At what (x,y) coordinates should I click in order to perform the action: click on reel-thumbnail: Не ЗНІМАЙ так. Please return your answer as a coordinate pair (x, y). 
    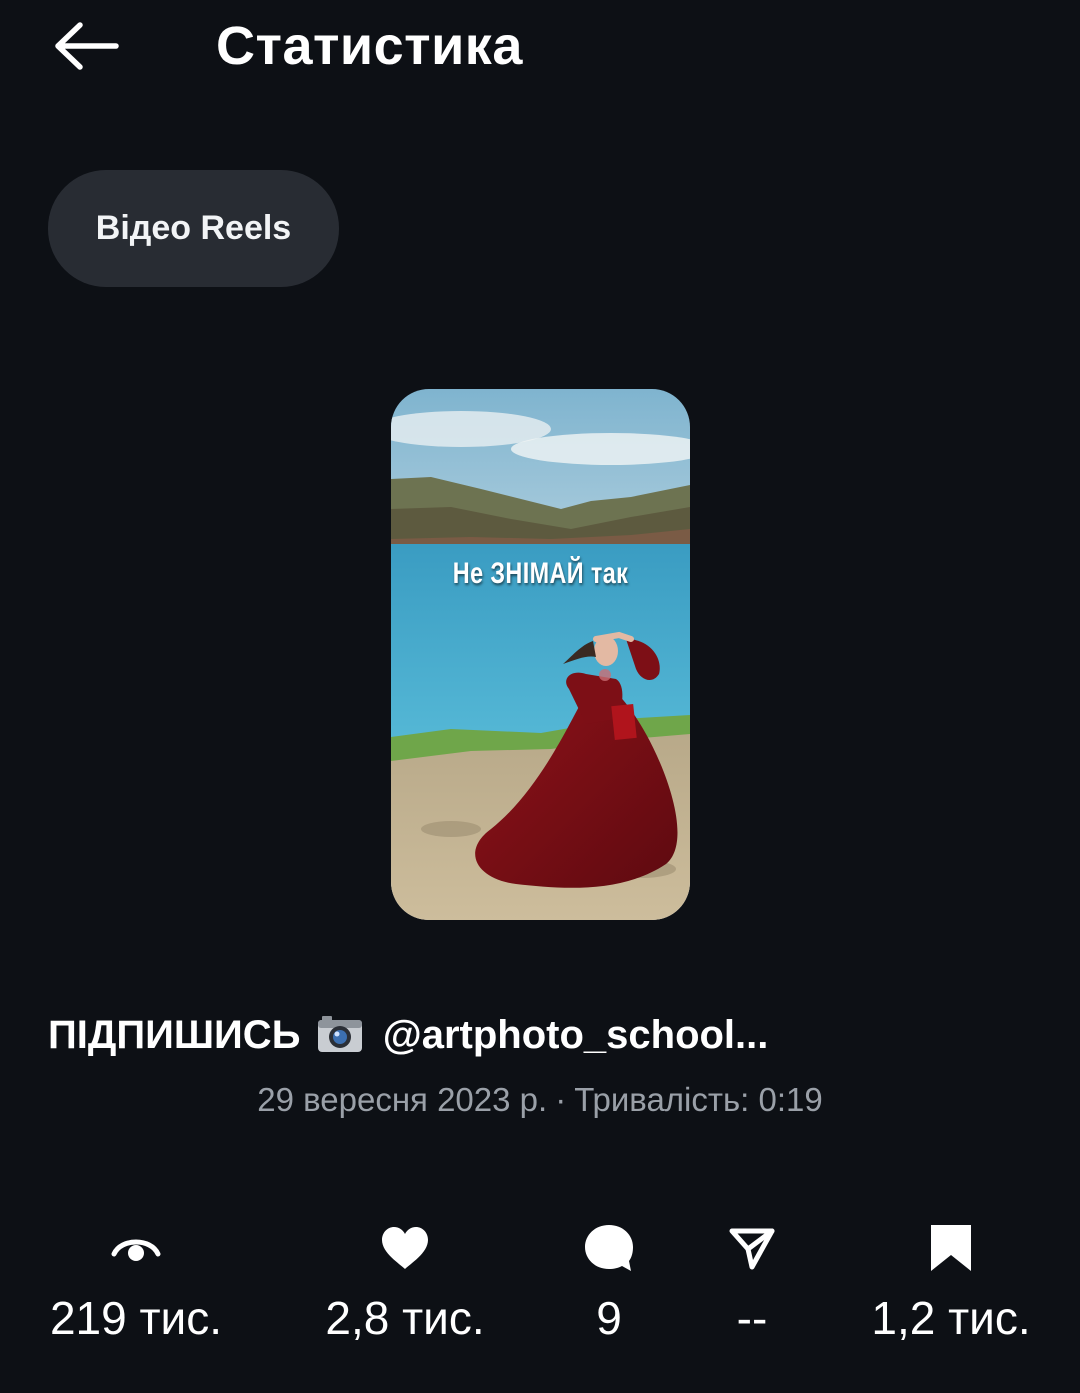
    Looking at the image, I should click on (540, 654).